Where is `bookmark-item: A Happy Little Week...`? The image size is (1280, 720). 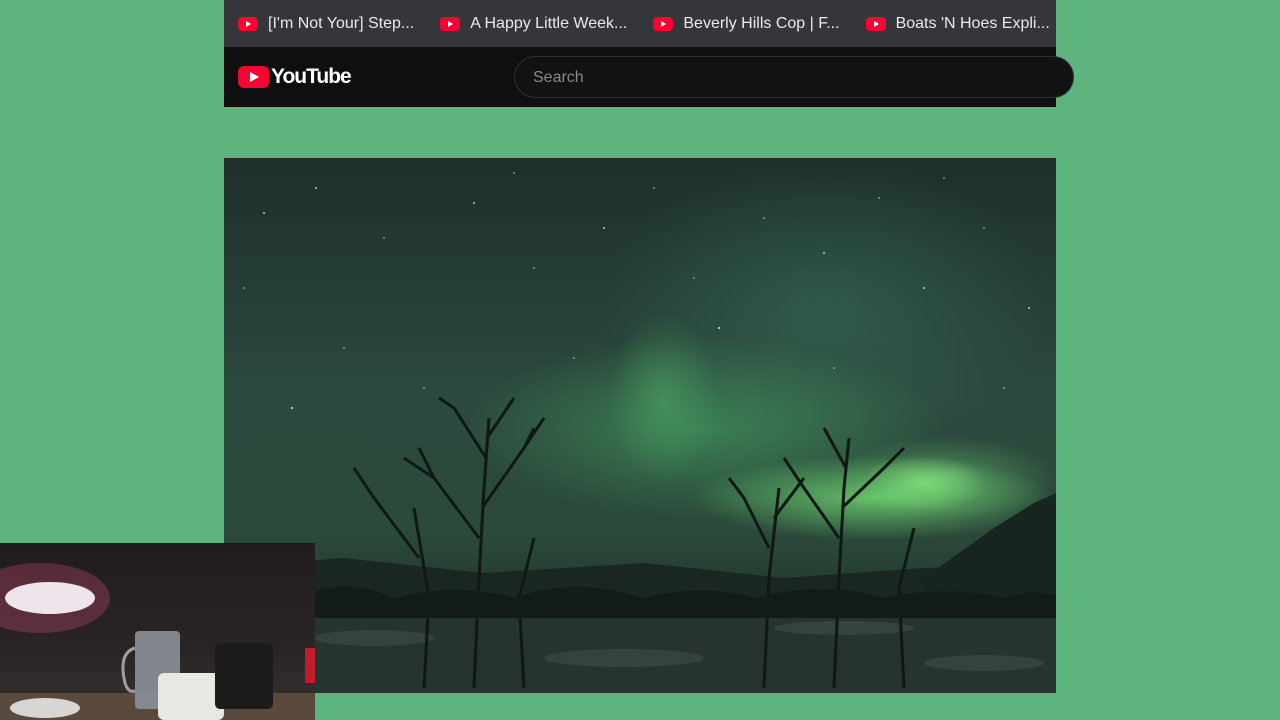 bookmark-item: A Happy Little Week... is located at coordinates (533, 24).